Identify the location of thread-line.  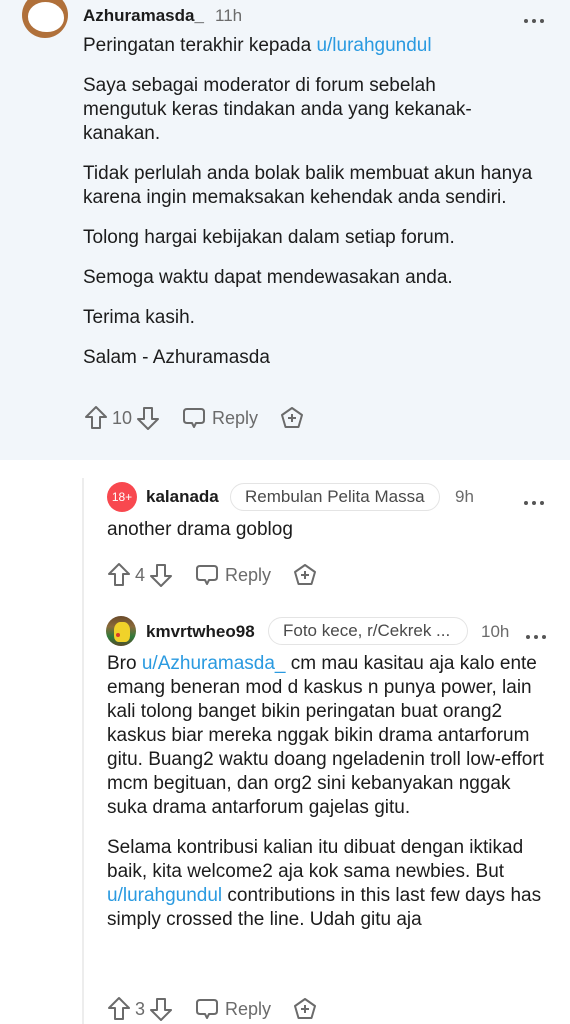
(83, 751).